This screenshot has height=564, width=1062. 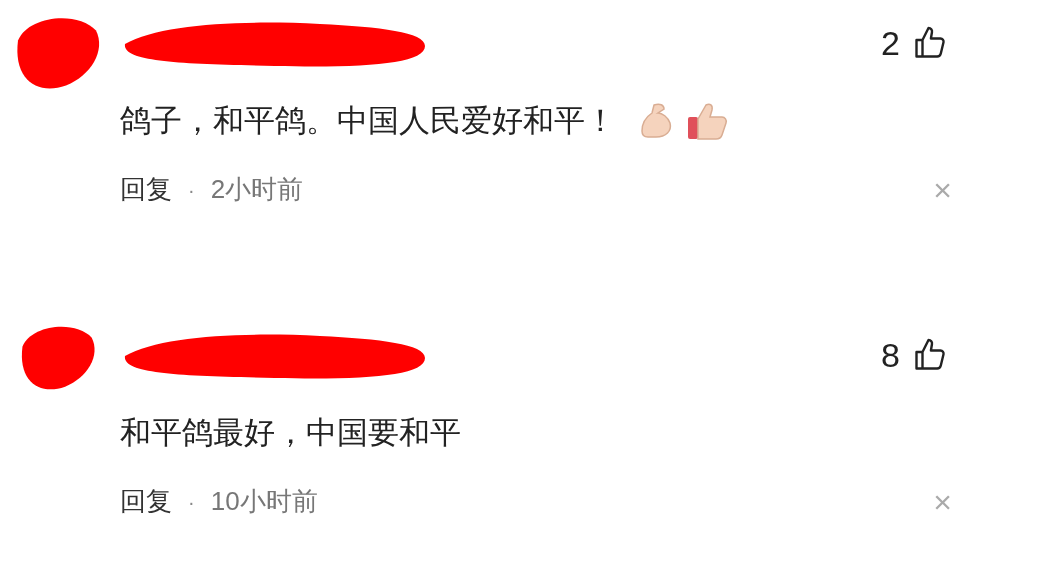 What do you see at coordinates (257, 189) in the screenshot?
I see `timestamp: 2小时前` at bounding box center [257, 189].